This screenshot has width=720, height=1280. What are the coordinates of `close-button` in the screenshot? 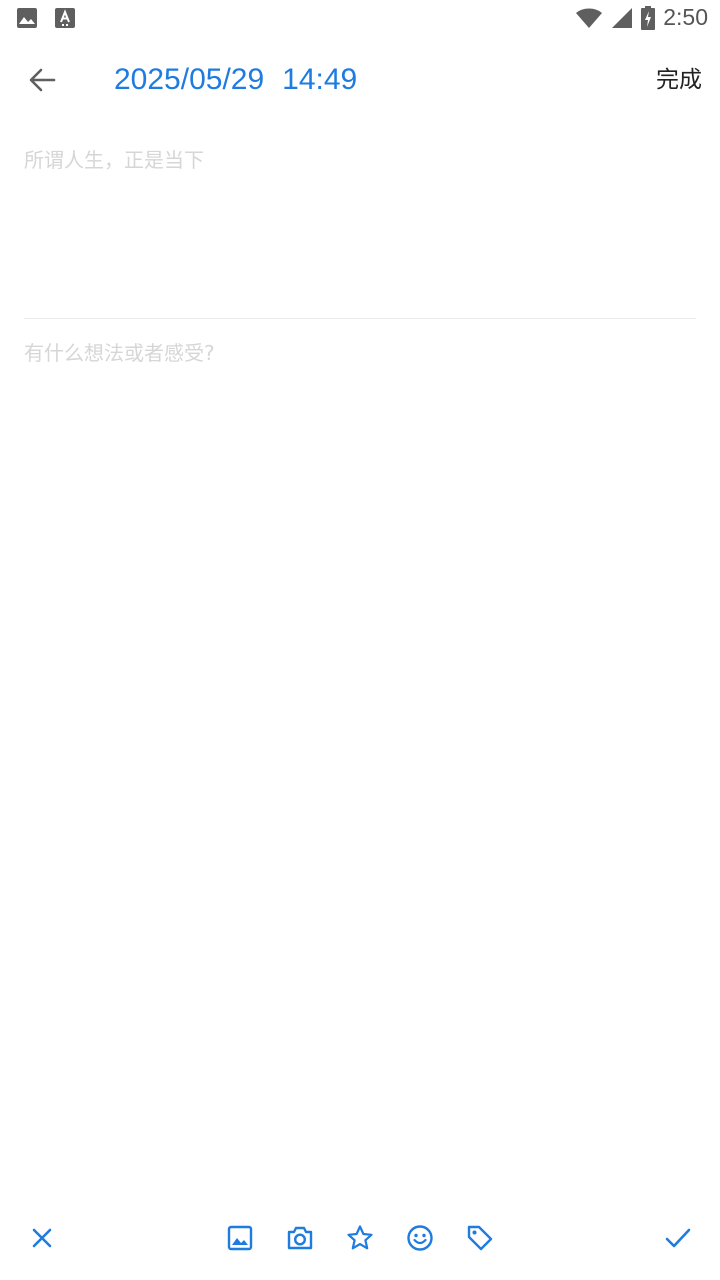 It's located at (42, 1238).